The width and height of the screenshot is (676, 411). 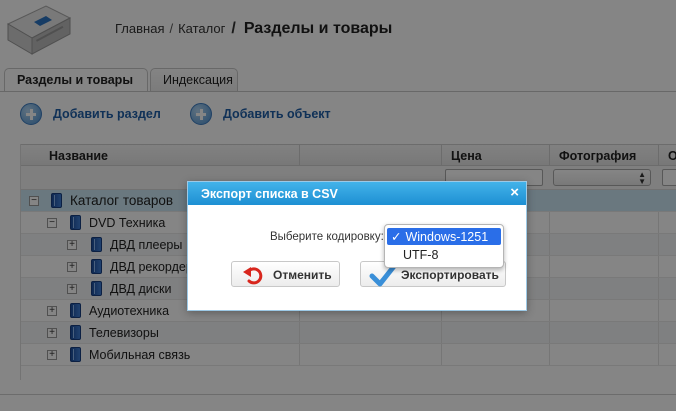 What do you see at coordinates (514, 192) in the screenshot?
I see `close-icon: ×` at bounding box center [514, 192].